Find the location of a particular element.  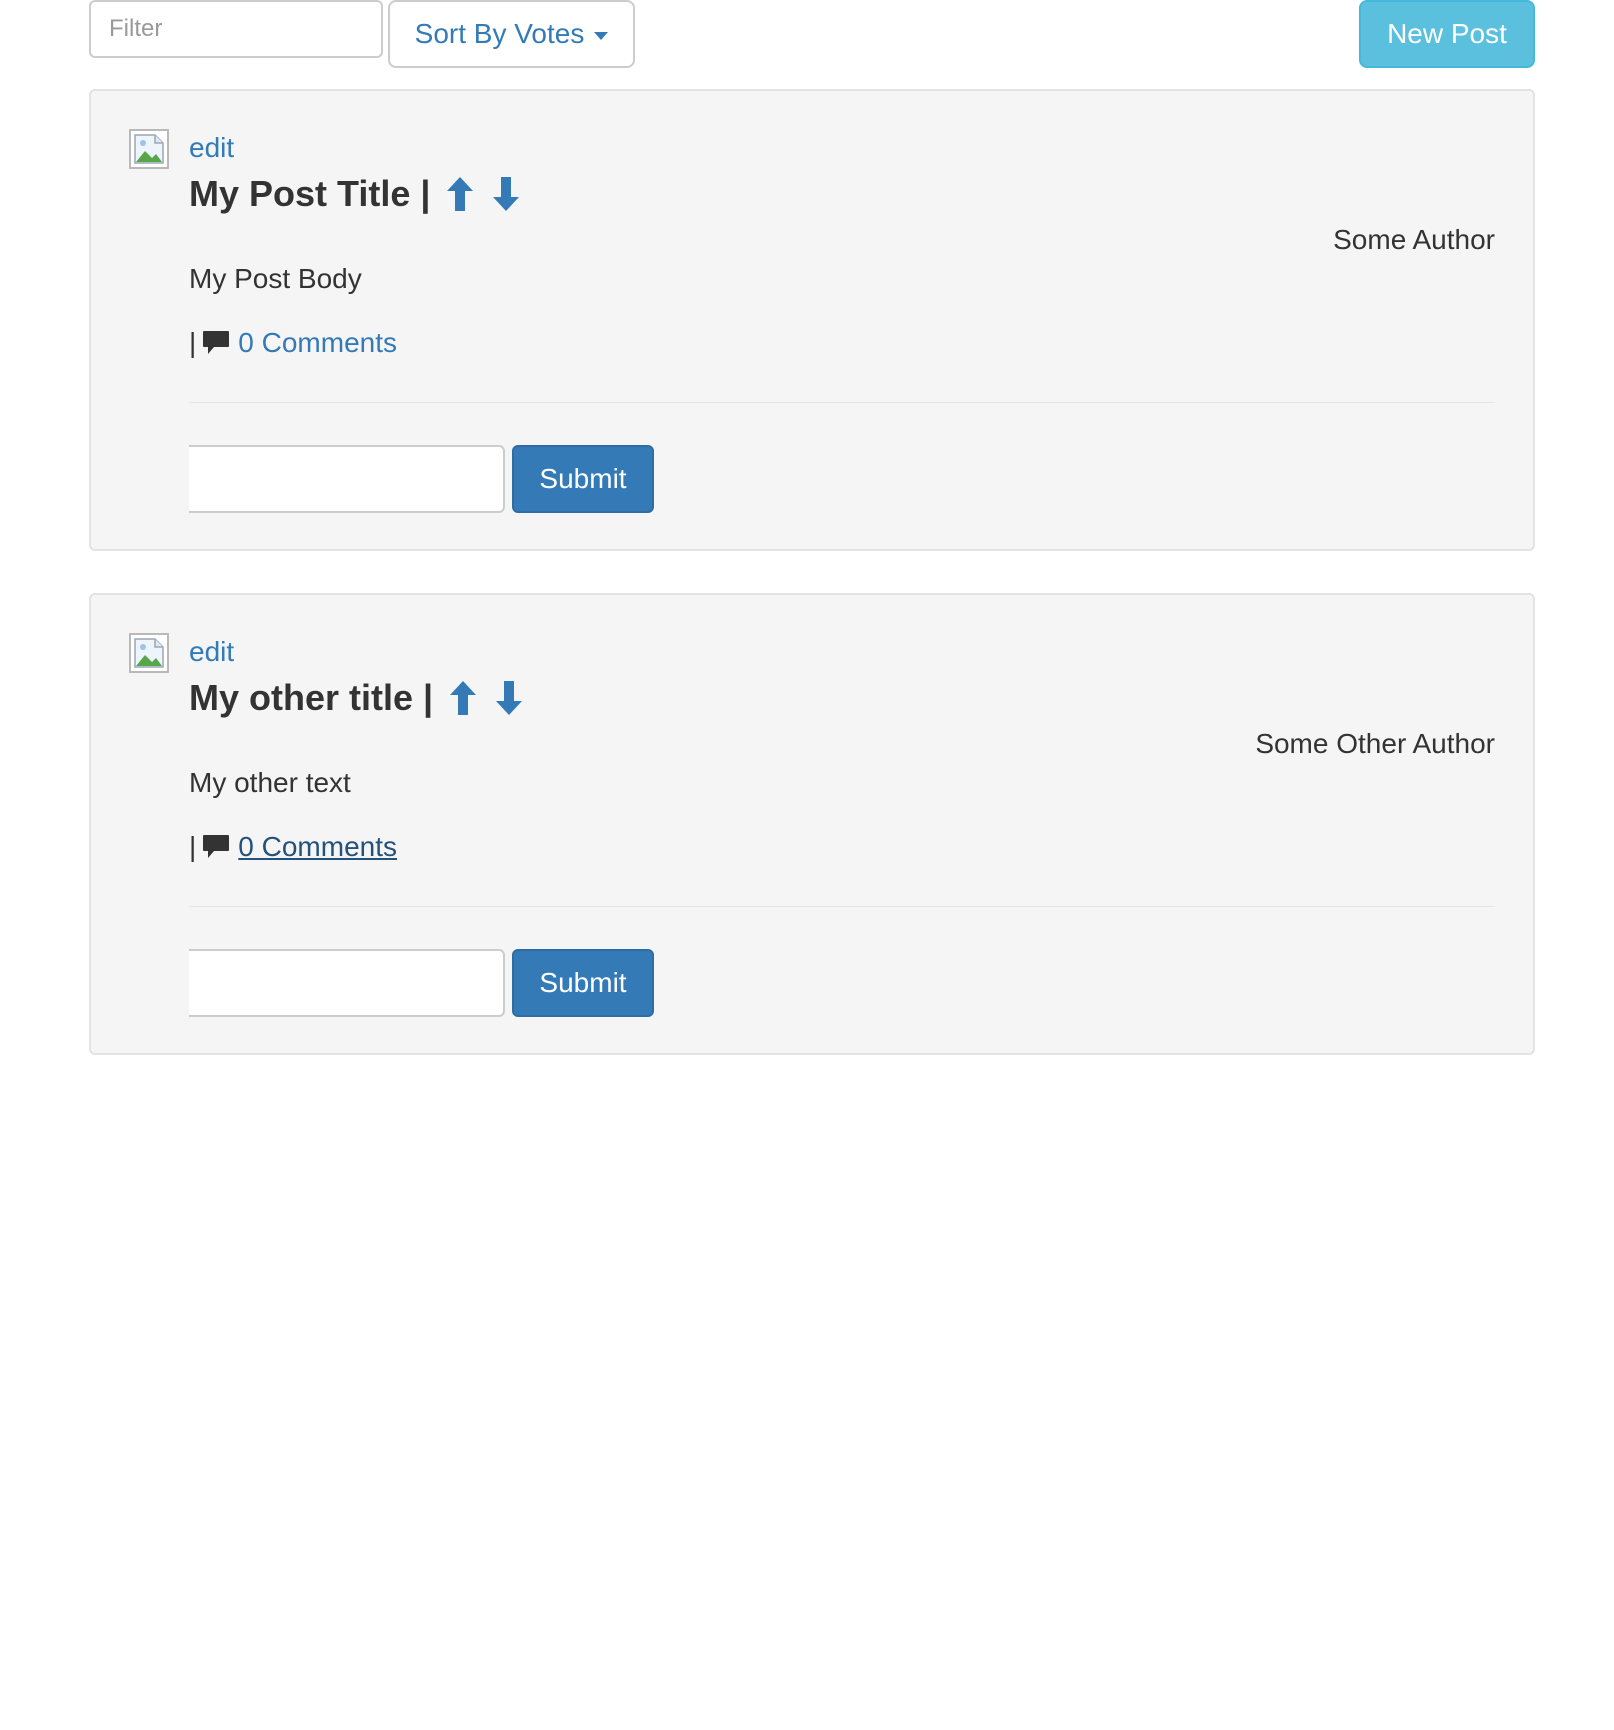

toolbar: Sort By Votes New Post is located at coordinates (812, 35).